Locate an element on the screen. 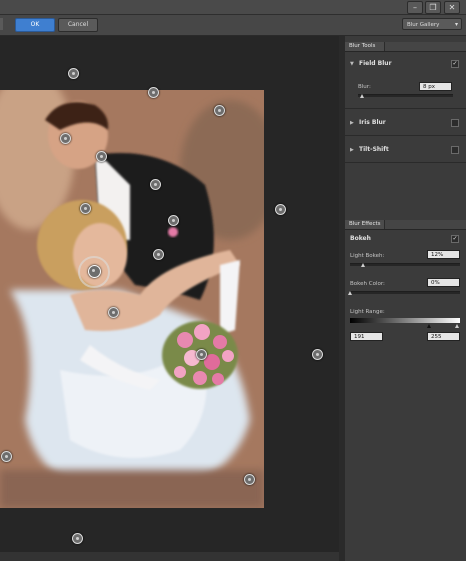 This screenshot has width=466, height=561. light-range-low-field: 191 is located at coordinates (366, 336).